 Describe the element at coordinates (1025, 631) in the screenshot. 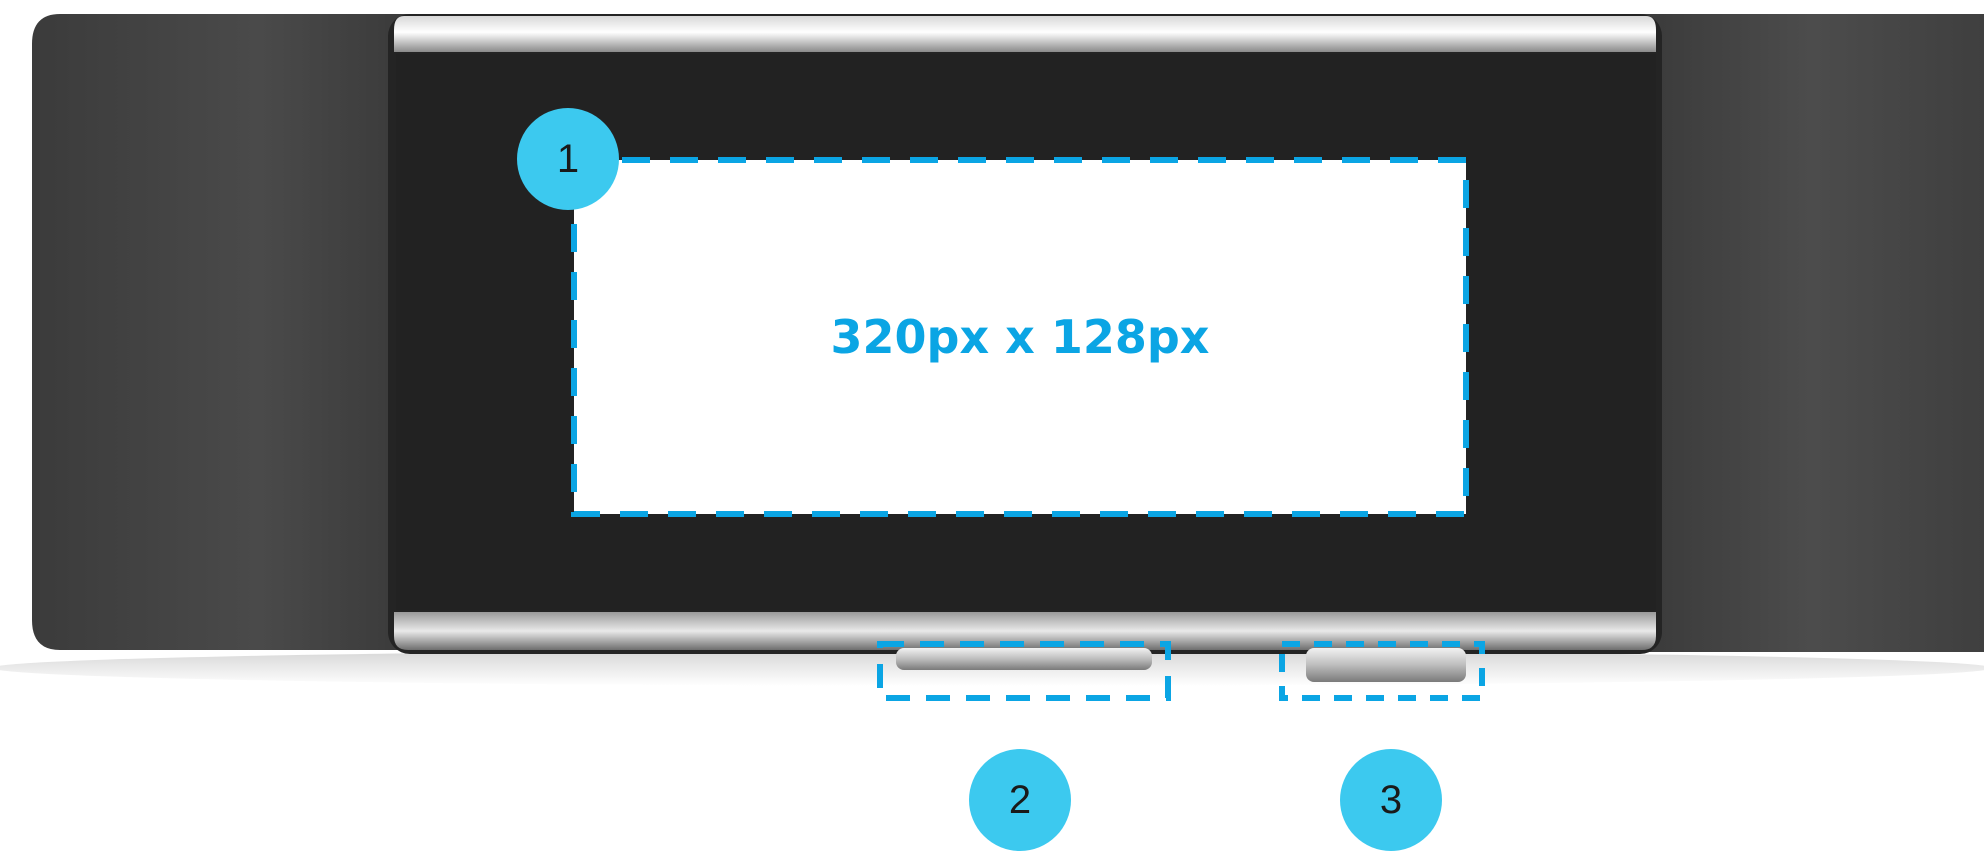

I see `chrome-trim-bottom` at that location.